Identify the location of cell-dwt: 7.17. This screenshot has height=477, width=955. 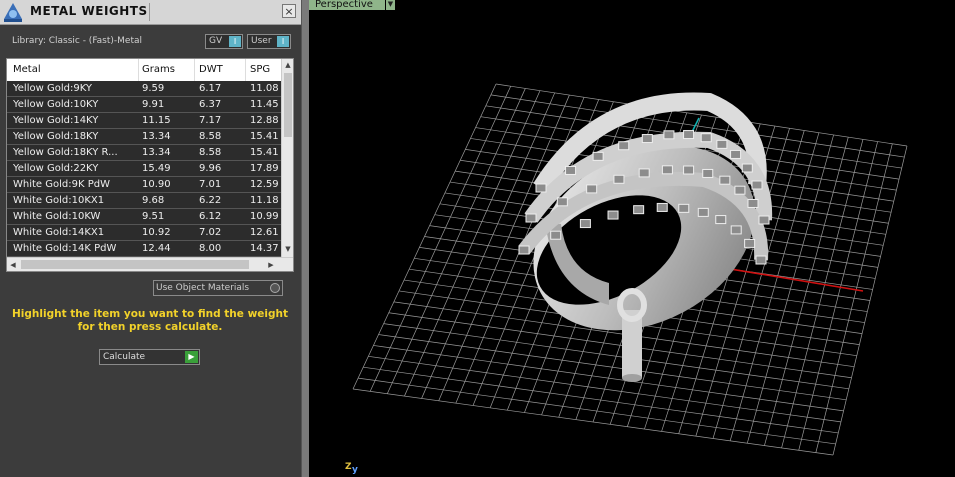
(210, 120).